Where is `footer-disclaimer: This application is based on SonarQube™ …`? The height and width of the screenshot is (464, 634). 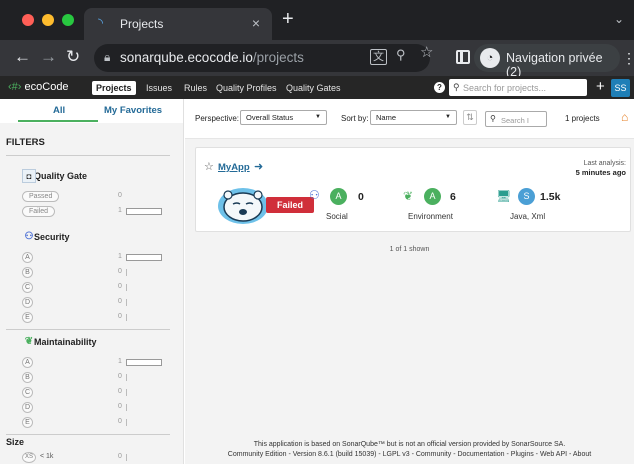 footer-disclaimer: This application is based on SonarQube™ … is located at coordinates (409, 444).